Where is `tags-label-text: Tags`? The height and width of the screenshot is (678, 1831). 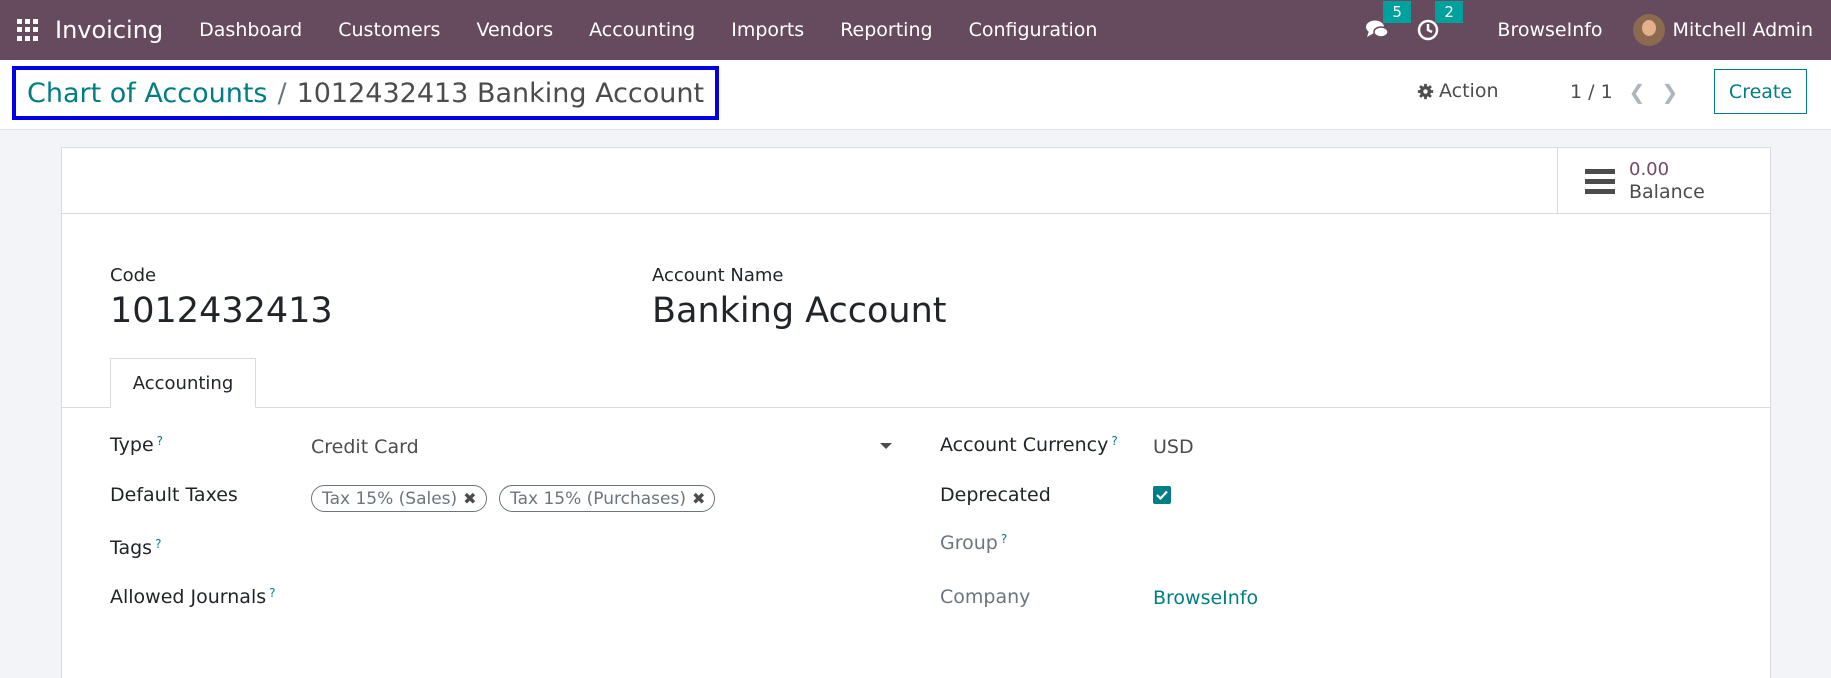 tags-label-text: Tags is located at coordinates (131, 548).